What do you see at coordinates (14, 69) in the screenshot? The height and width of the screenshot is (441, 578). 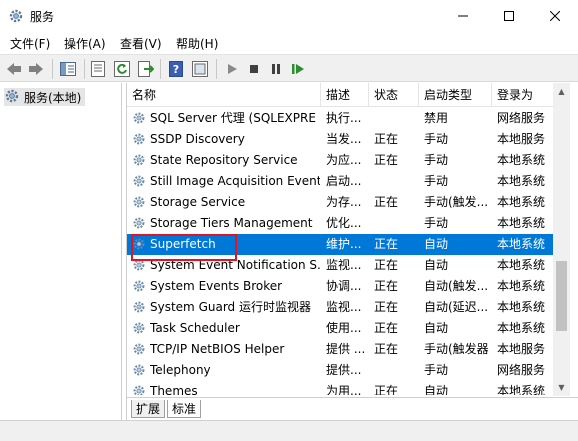 I see `back-icon` at bounding box center [14, 69].